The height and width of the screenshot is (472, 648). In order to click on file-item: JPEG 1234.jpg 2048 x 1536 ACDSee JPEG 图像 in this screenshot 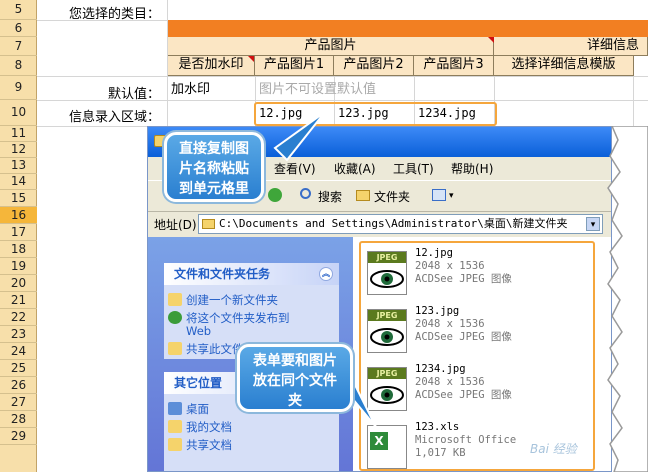, I will do `click(483, 393)`.